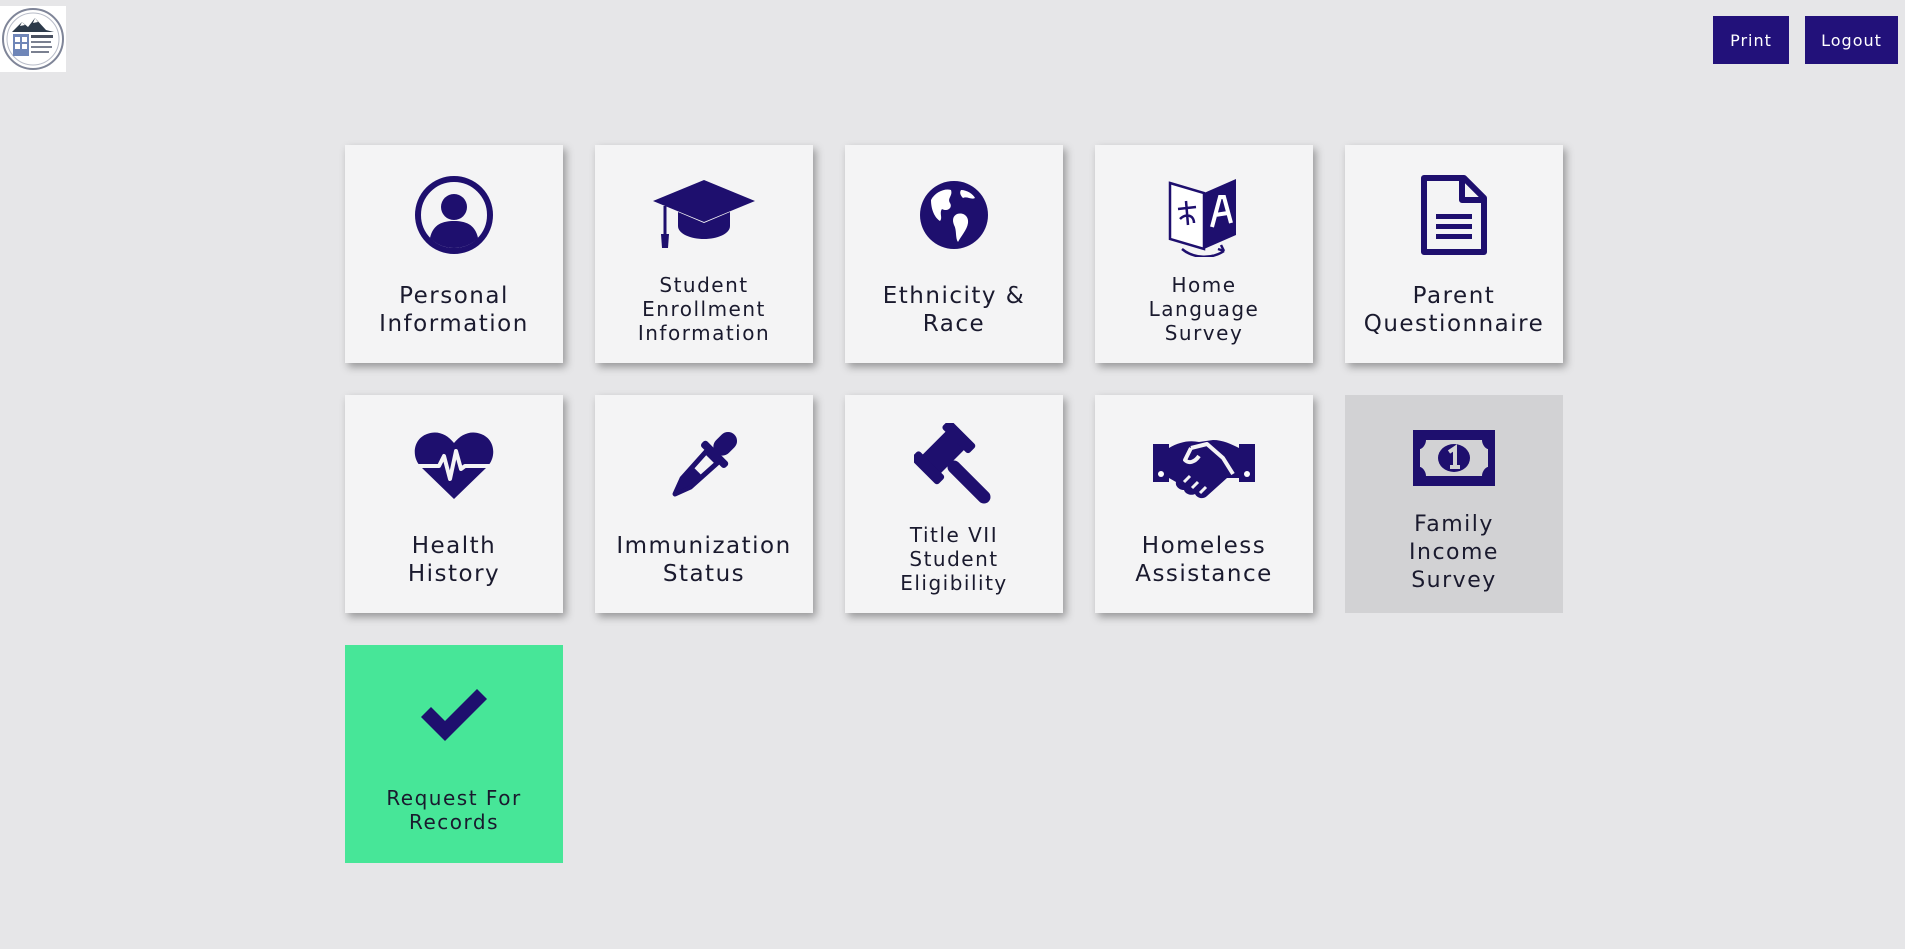 Image resolution: width=1905 pixels, height=949 pixels. Describe the element at coordinates (454, 715) in the screenshot. I see `check-icon` at that location.